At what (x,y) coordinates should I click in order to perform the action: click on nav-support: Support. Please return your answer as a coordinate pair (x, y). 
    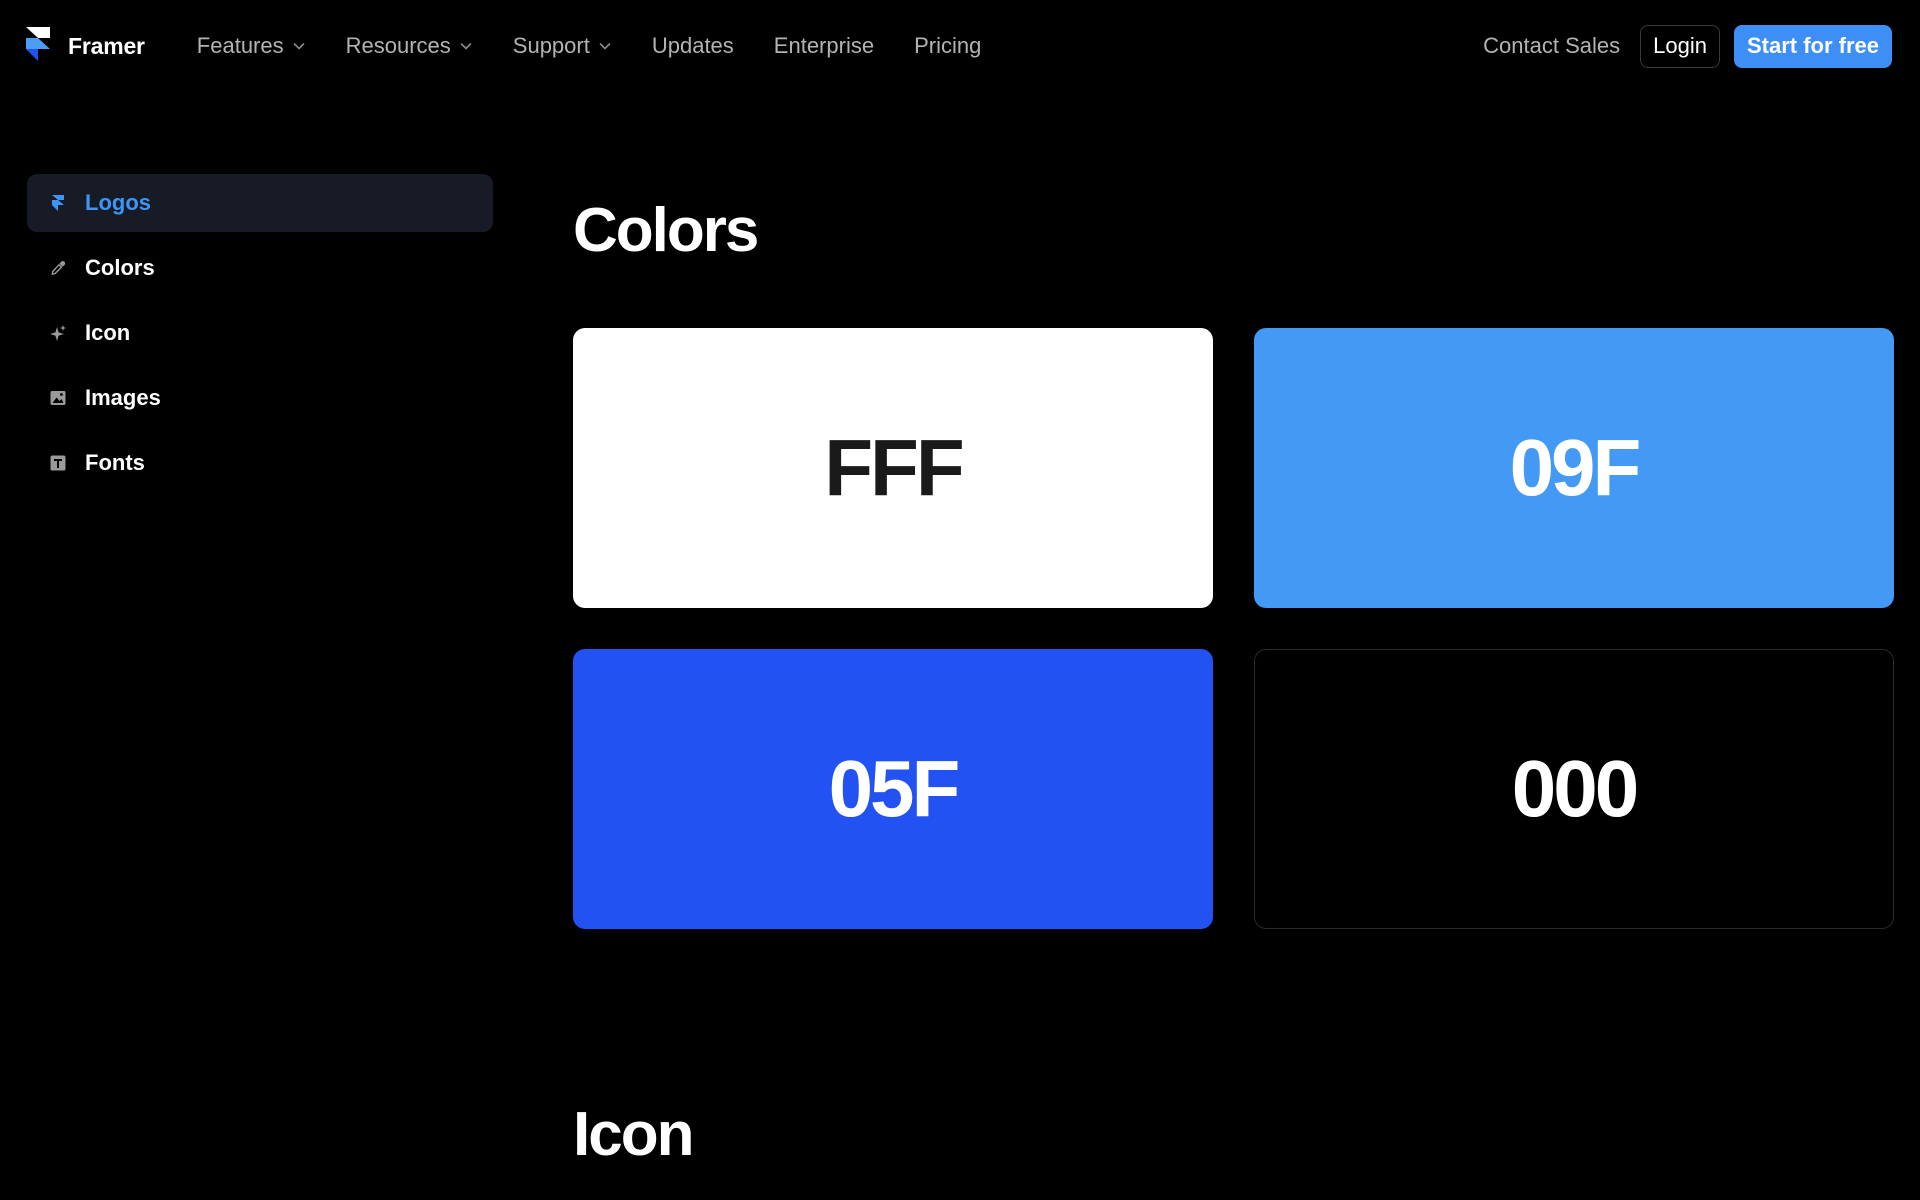
    Looking at the image, I should click on (562, 46).